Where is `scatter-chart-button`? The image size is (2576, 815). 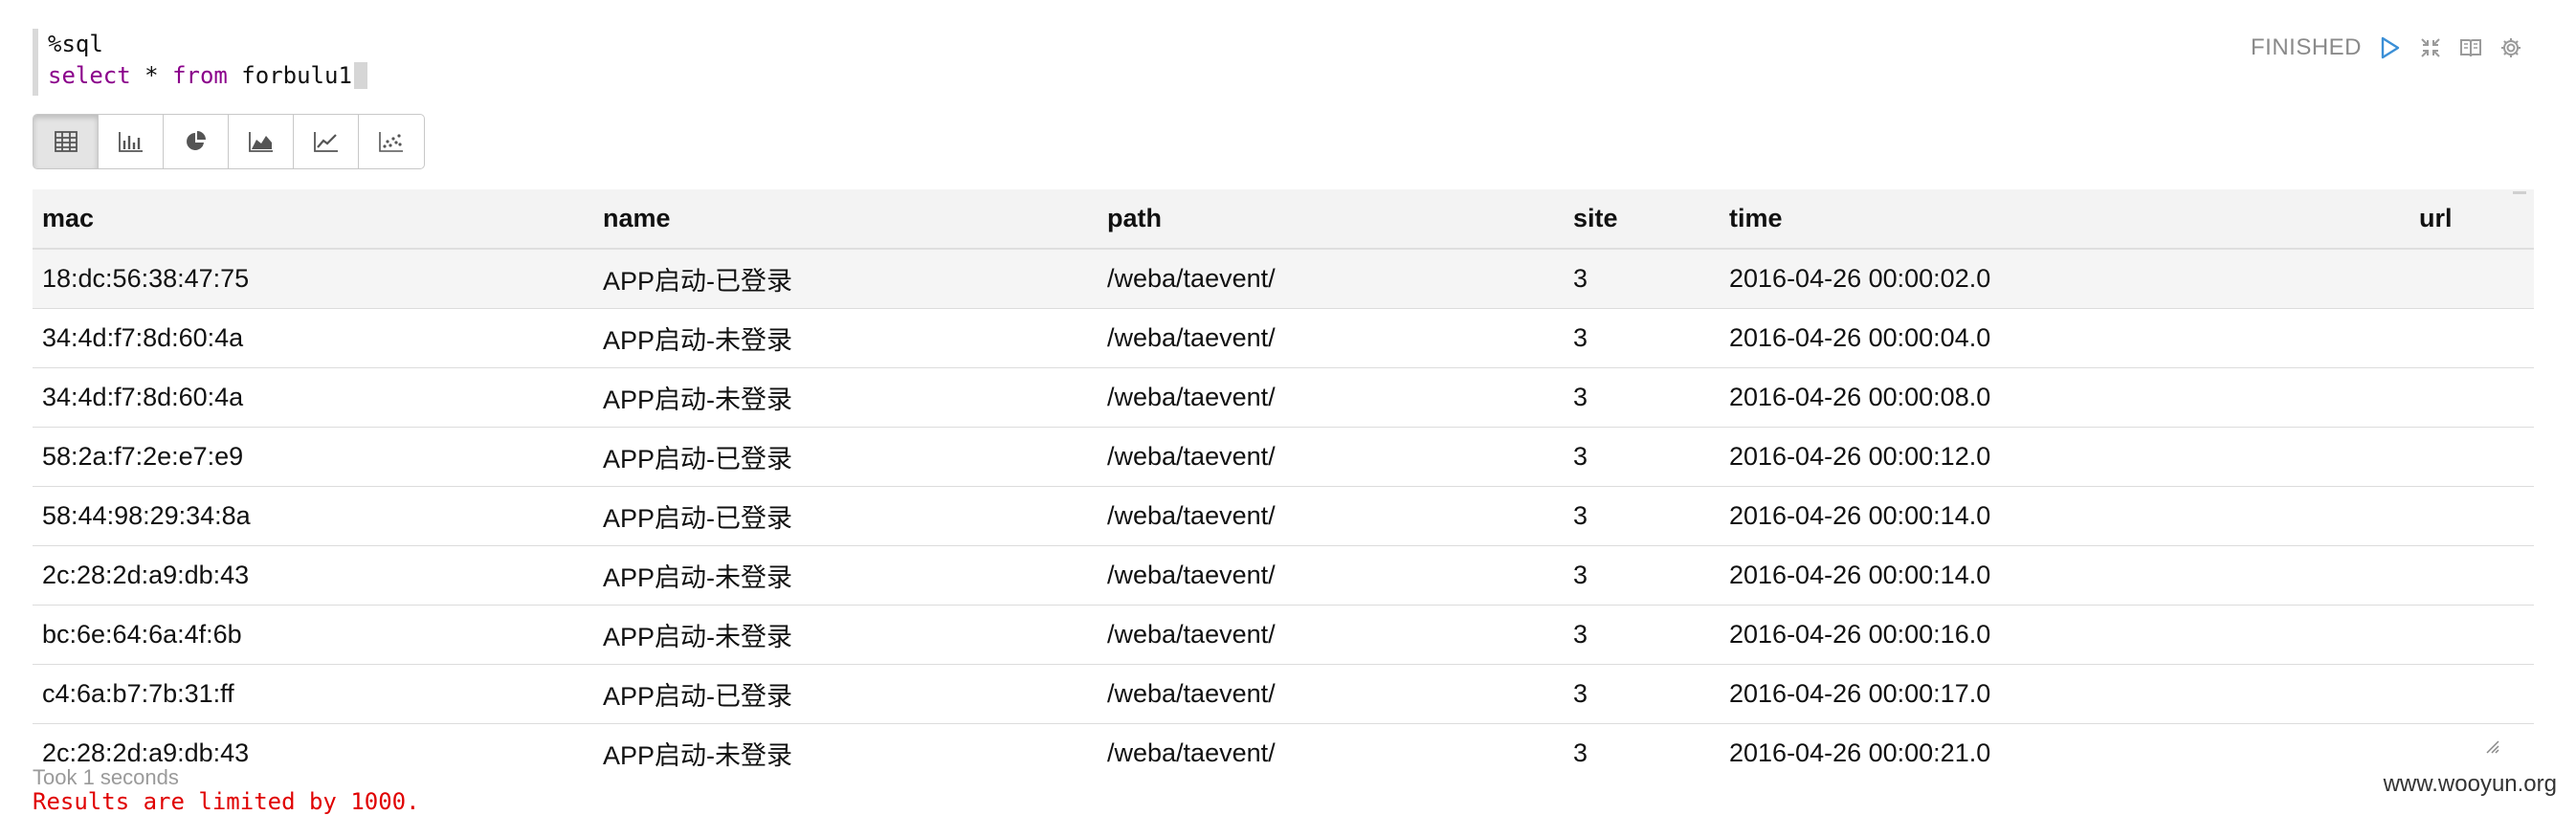 scatter-chart-button is located at coordinates (391, 141).